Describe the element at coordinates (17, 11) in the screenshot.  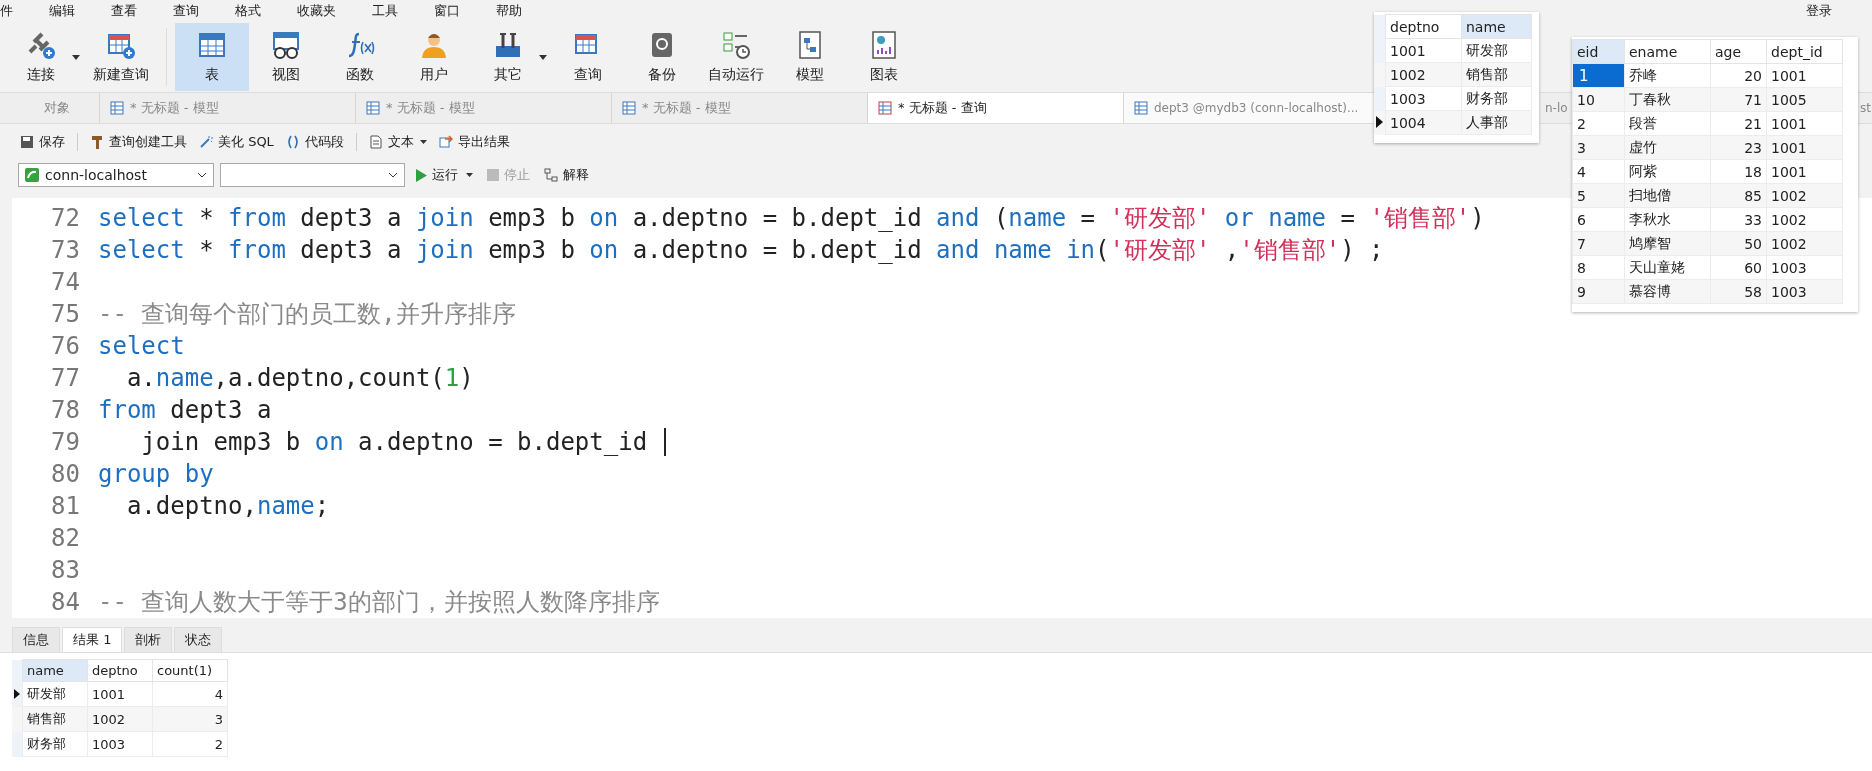
I see `menu-item: 件` at that location.